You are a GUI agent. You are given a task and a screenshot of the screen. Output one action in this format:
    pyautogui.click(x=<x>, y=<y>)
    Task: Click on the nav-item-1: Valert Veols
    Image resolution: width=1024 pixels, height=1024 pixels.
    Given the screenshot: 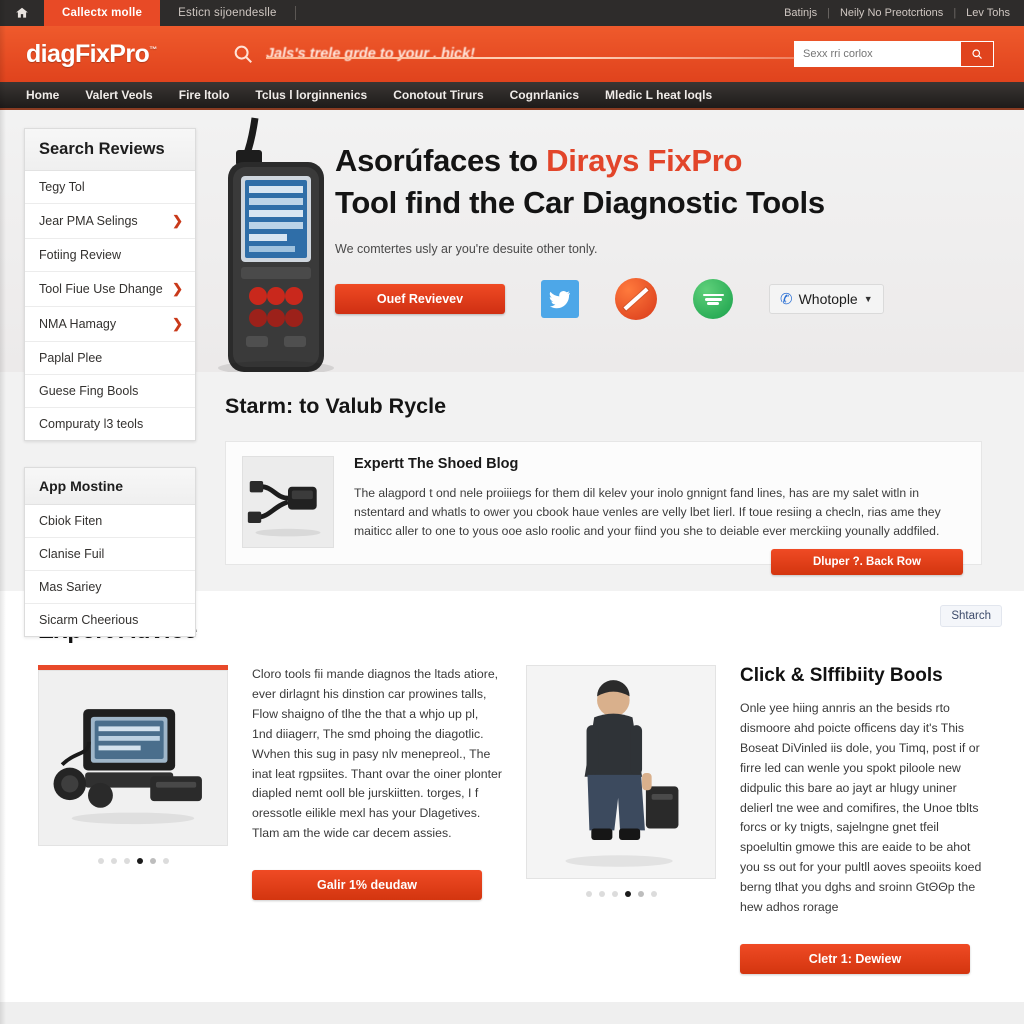 What is the action you would take?
    pyautogui.click(x=118, y=95)
    